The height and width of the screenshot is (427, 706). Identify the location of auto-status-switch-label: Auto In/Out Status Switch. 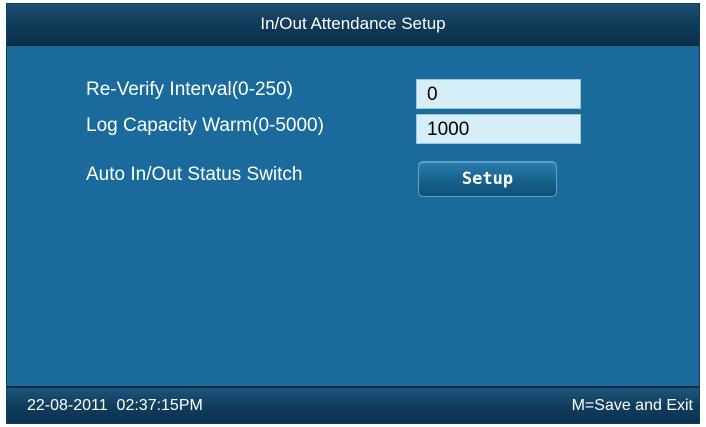
(194, 174).